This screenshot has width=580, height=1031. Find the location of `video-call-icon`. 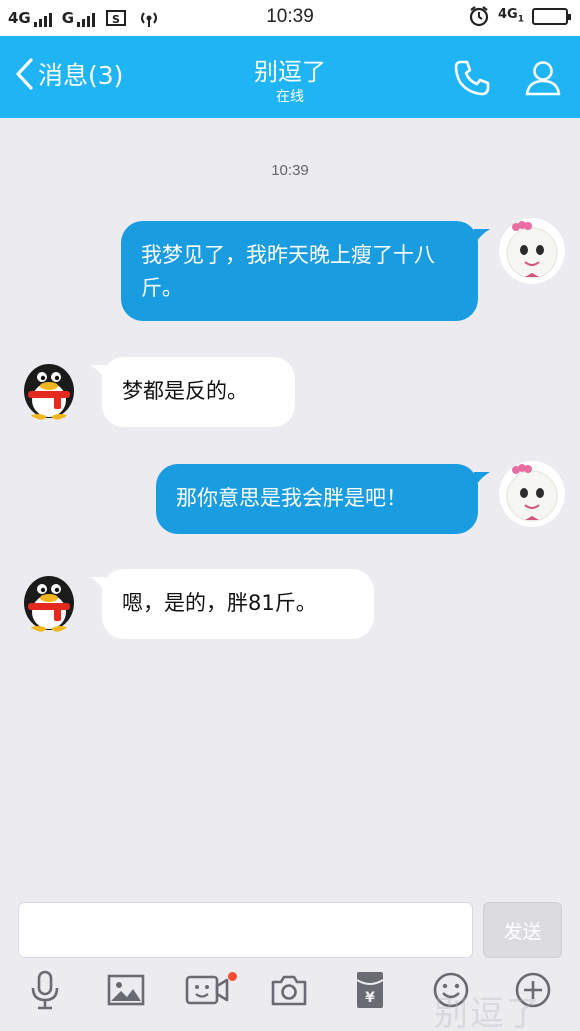

video-call-icon is located at coordinates (207, 990).